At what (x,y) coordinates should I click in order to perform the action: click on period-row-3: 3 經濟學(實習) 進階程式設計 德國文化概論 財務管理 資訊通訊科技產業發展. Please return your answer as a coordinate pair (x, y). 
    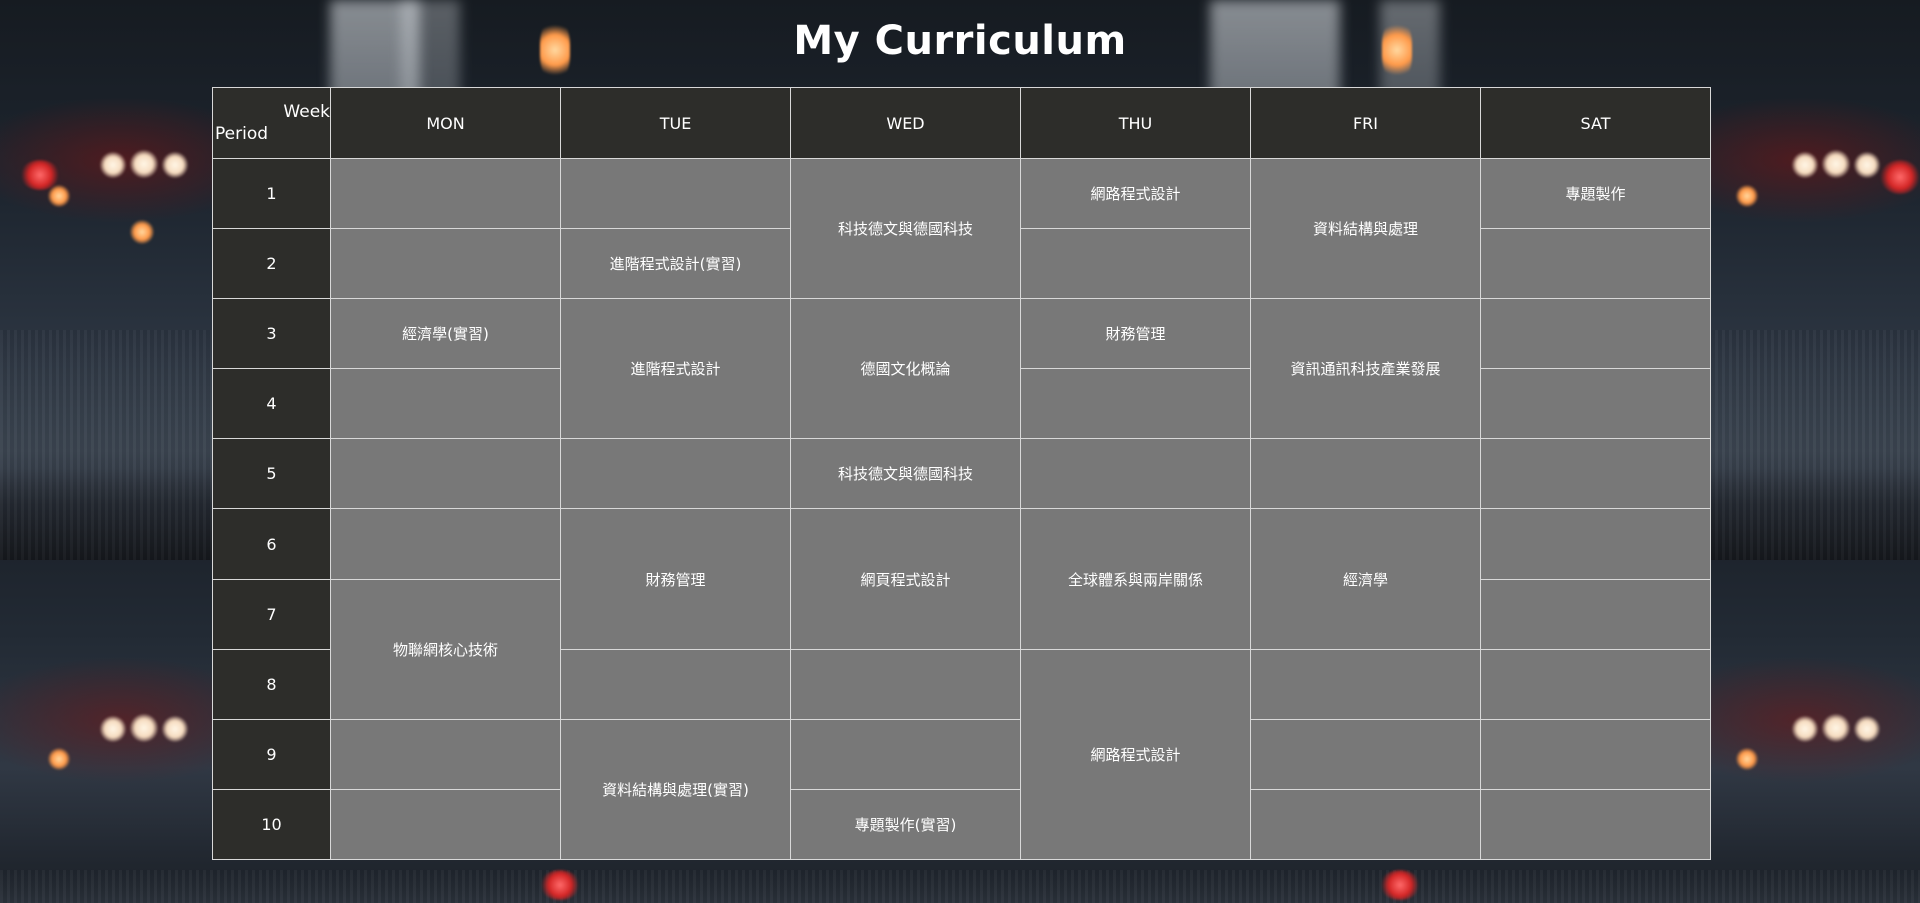
    Looking at the image, I should click on (961, 369).